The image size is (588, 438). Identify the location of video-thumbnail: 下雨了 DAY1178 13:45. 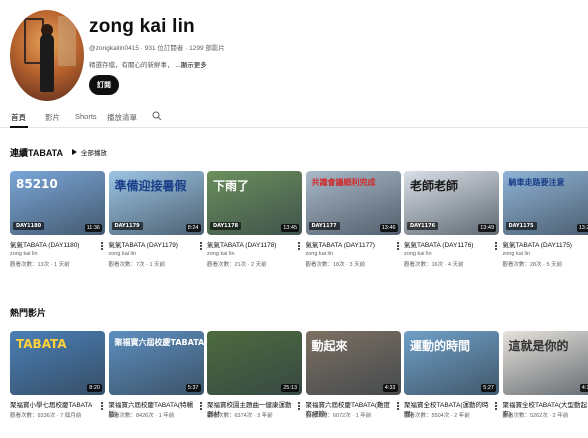
(254, 203).